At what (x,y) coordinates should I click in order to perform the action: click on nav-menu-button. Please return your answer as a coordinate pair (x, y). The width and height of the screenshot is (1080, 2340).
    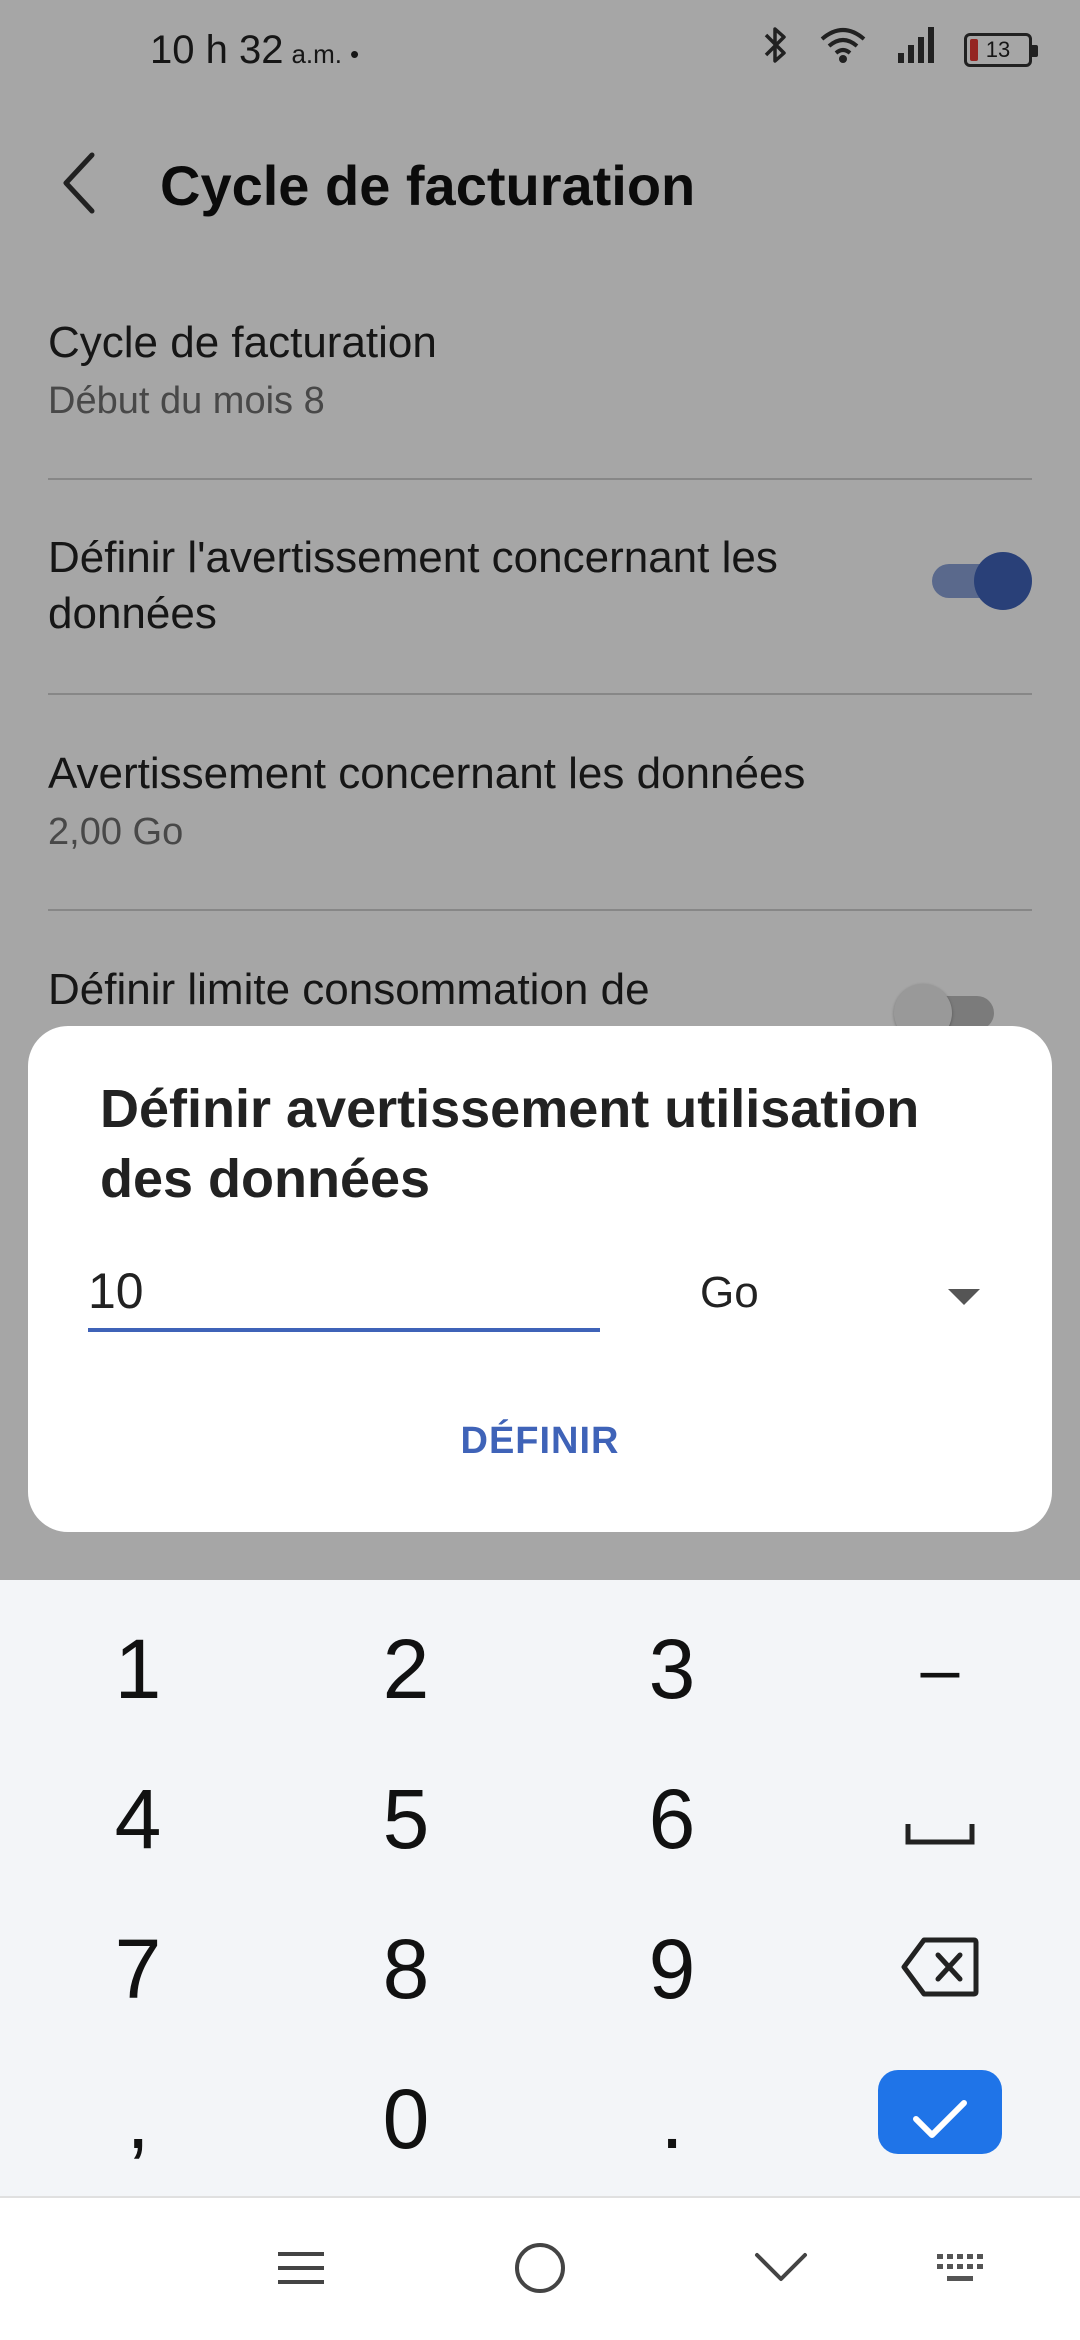
    Looking at the image, I should click on (301, 2270).